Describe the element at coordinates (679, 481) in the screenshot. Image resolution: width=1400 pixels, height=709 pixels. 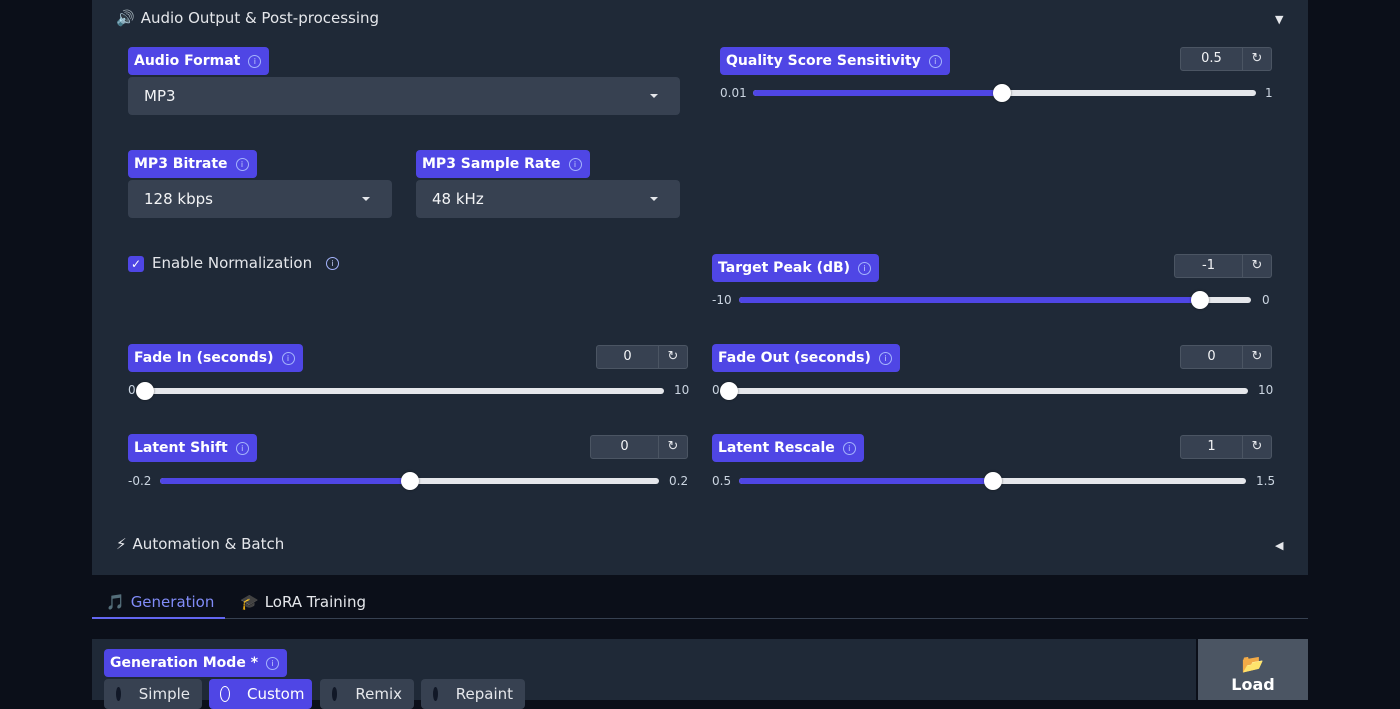
I see `slider-max: 0.2` at that location.